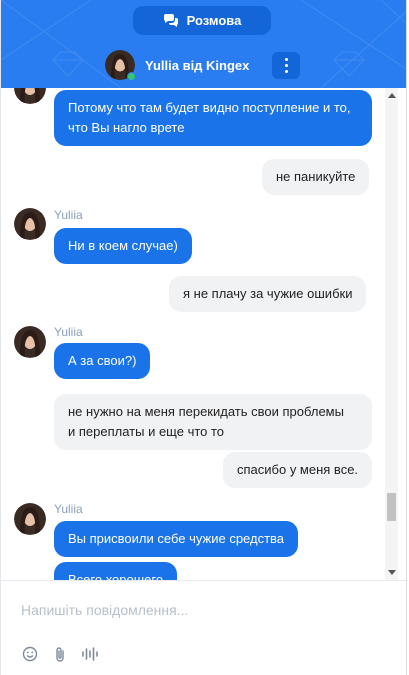 The image size is (409, 675). I want to click on message-bubble-user: спасибо у меня все., so click(298, 470).